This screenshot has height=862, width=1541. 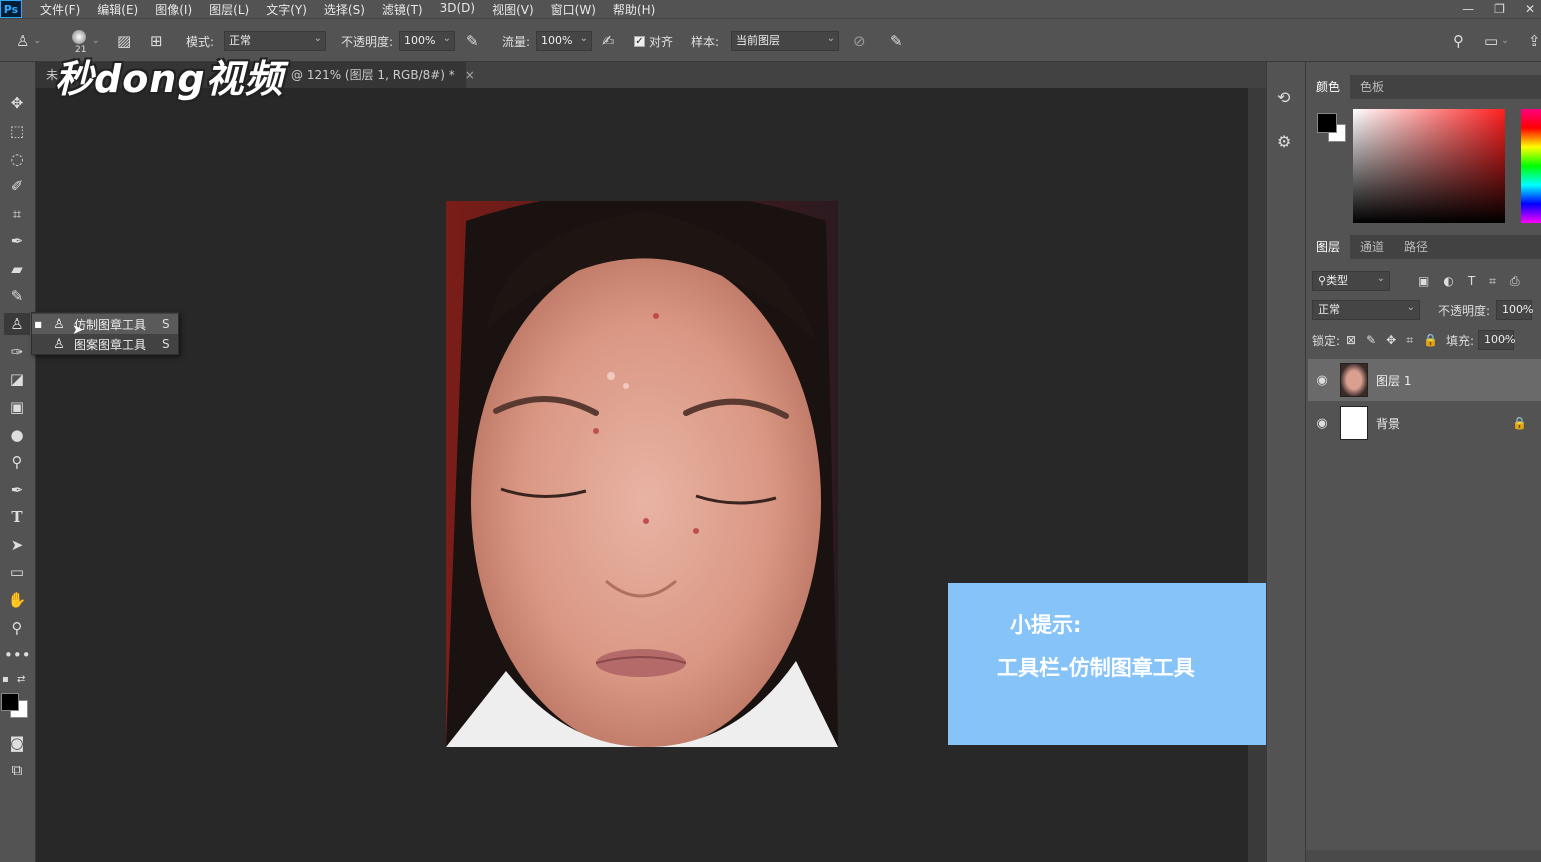 I want to click on fill-input: 100%, so click(x=1496, y=339).